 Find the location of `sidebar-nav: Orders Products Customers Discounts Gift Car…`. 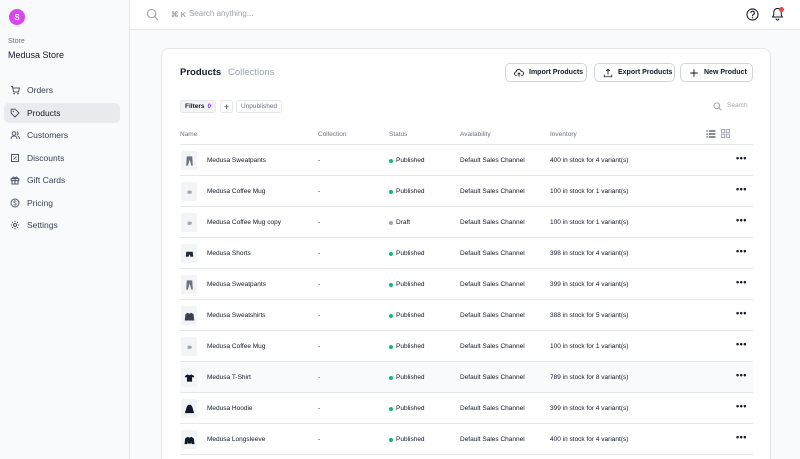

sidebar-nav: Orders Products Customers Discounts Gift Car… is located at coordinates (62, 159).